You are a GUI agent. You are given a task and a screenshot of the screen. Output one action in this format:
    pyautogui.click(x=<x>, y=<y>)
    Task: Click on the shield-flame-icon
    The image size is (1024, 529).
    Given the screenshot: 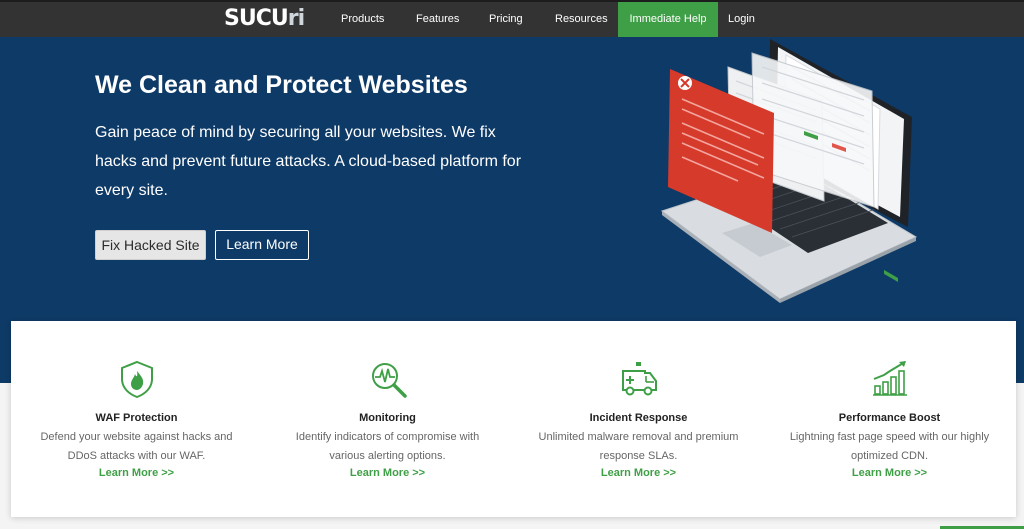 What is the action you would take?
    pyautogui.click(x=136, y=379)
    